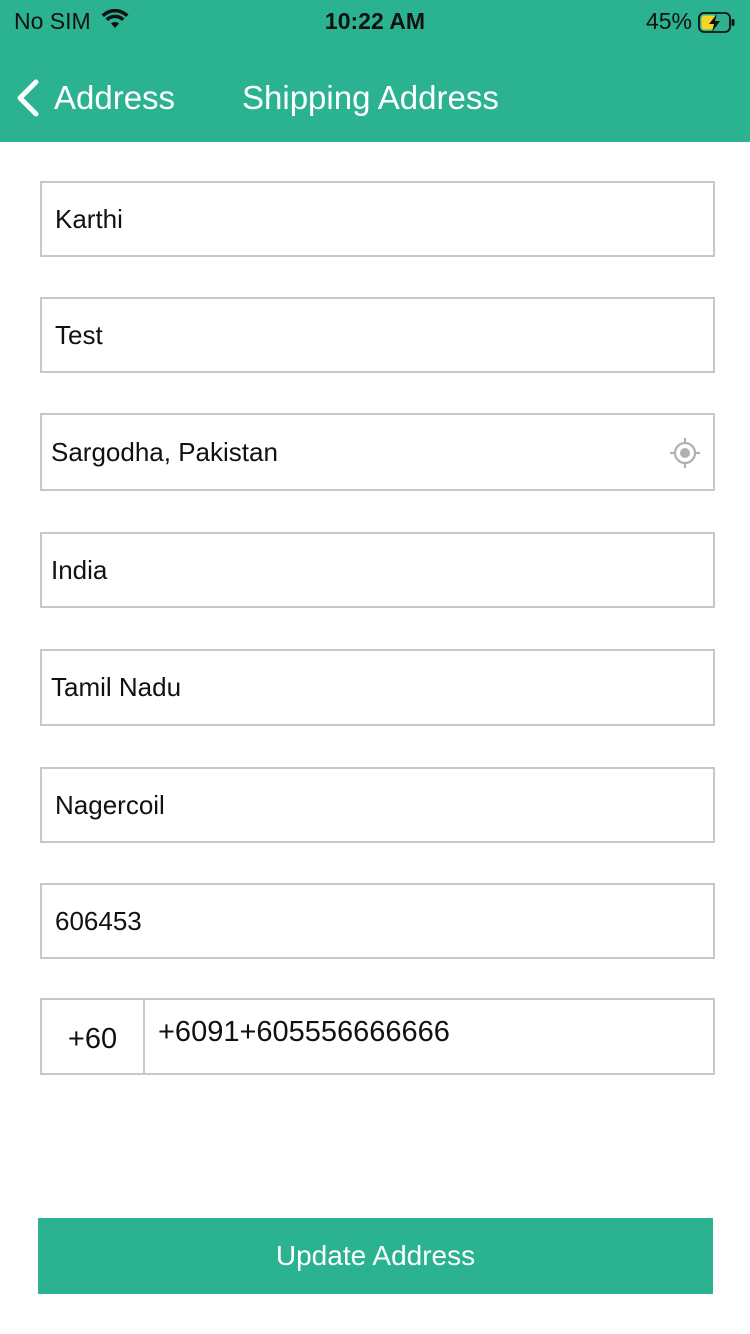 The height and width of the screenshot is (1334, 750). What do you see at coordinates (28, 98) in the screenshot?
I see `chevron-left-icon` at bounding box center [28, 98].